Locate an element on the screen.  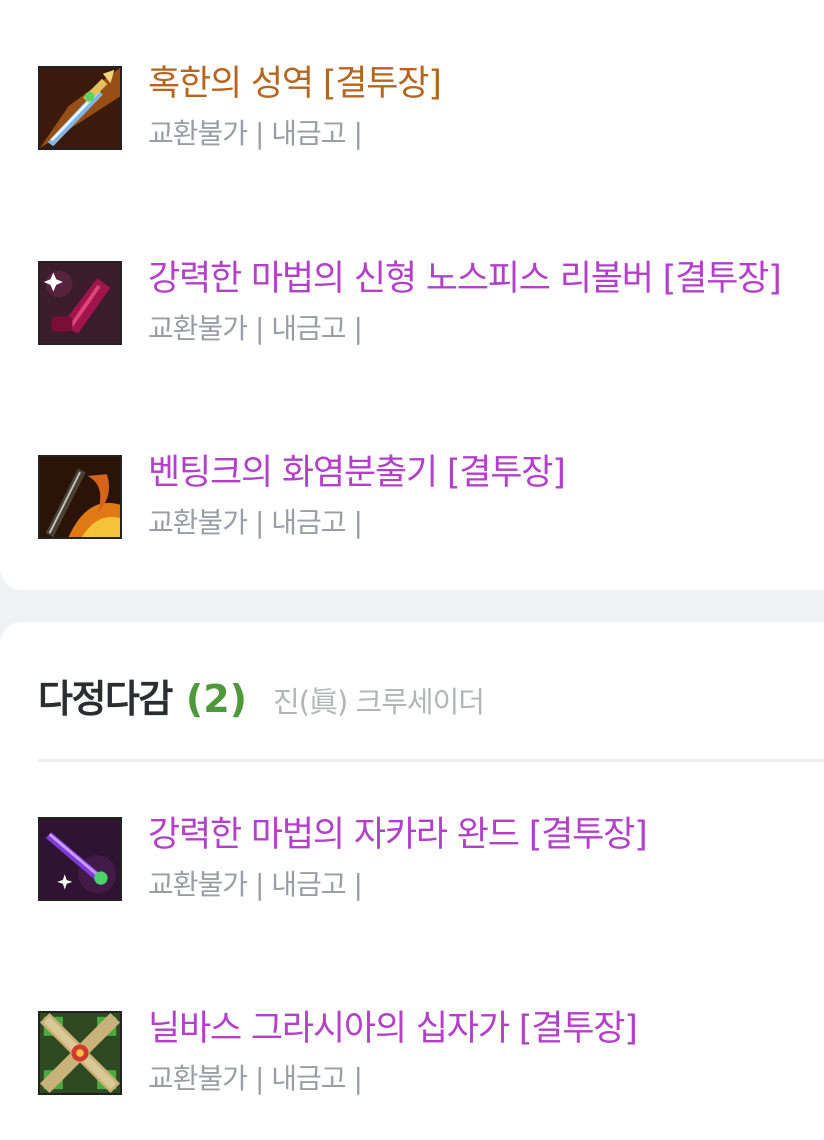
list-item: 혹한의 성역 [결투장] 교환불가 | 내금고 | is located at coordinates (431, 110).